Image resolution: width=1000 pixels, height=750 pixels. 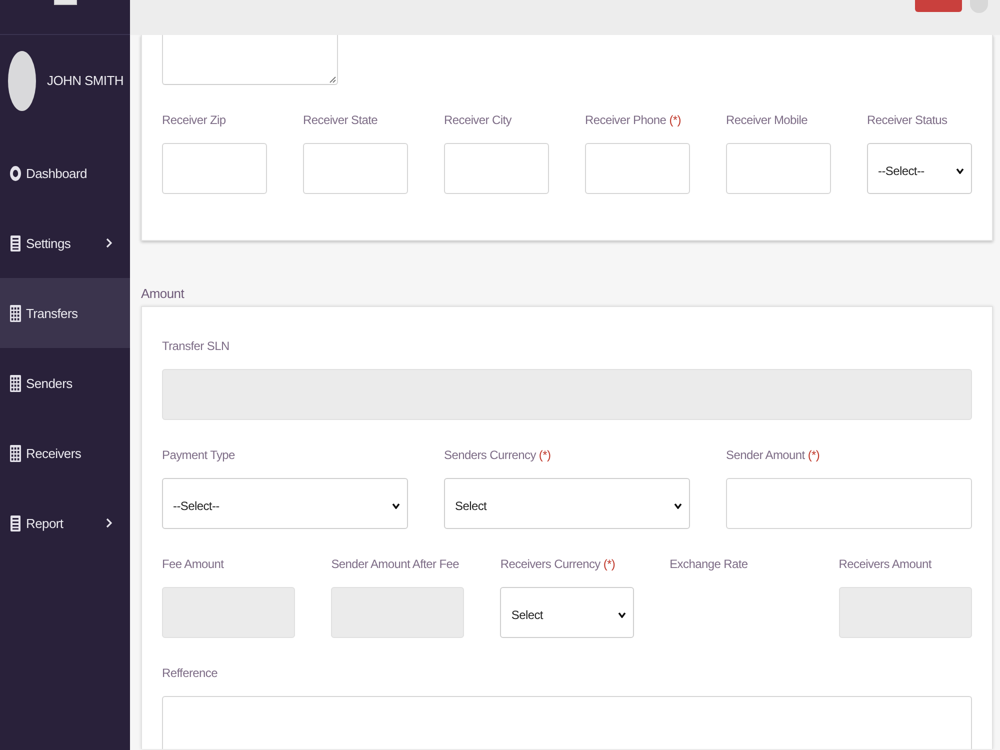 What do you see at coordinates (162, 293) in the screenshot?
I see `section-title: Amount` at bounding box center [162, 293].